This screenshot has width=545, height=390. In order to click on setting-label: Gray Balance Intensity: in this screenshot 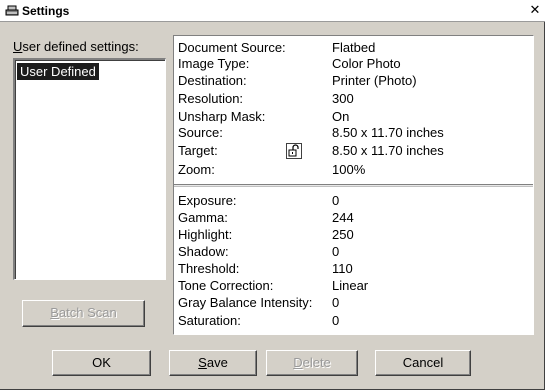, I will do `click(245, 302)`.